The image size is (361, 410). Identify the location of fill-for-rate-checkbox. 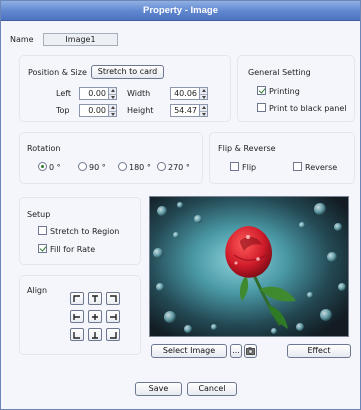
(42, 248).